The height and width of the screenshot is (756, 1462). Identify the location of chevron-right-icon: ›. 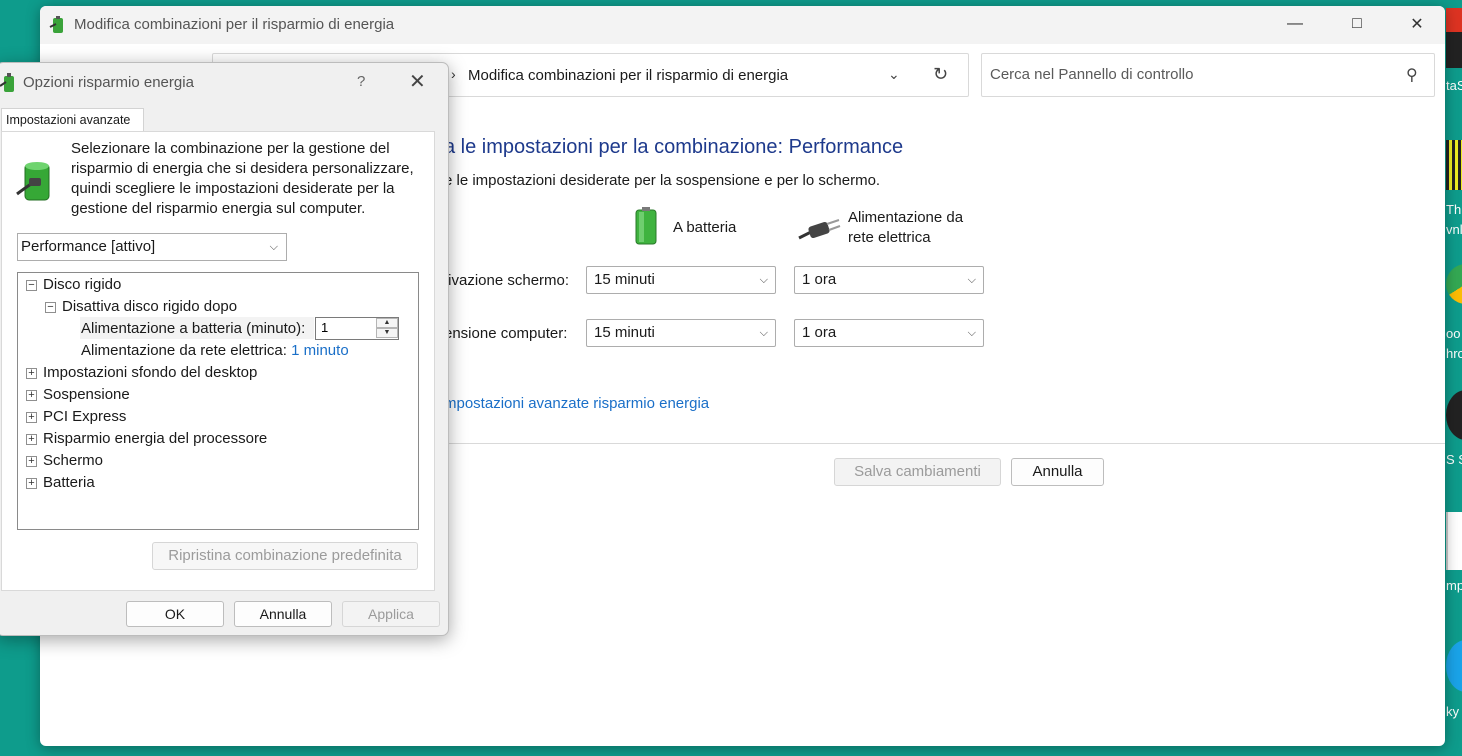
(453, 74).